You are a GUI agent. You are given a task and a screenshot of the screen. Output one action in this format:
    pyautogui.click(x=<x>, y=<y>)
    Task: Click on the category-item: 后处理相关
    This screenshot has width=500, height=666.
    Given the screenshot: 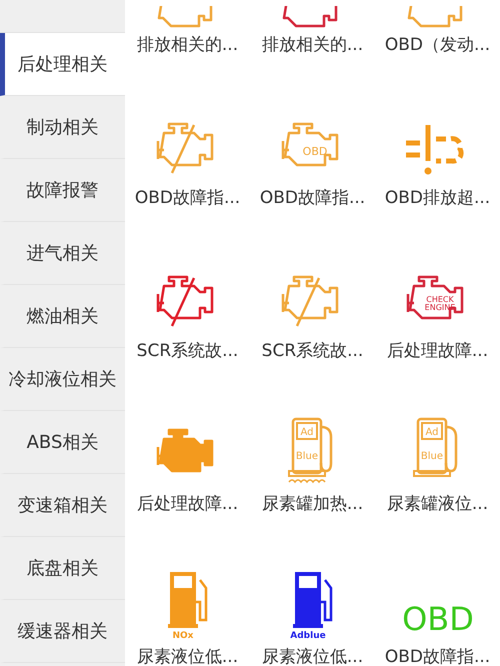 What is the action you would take?
    pyautogui.click(x=62, y=64)
    